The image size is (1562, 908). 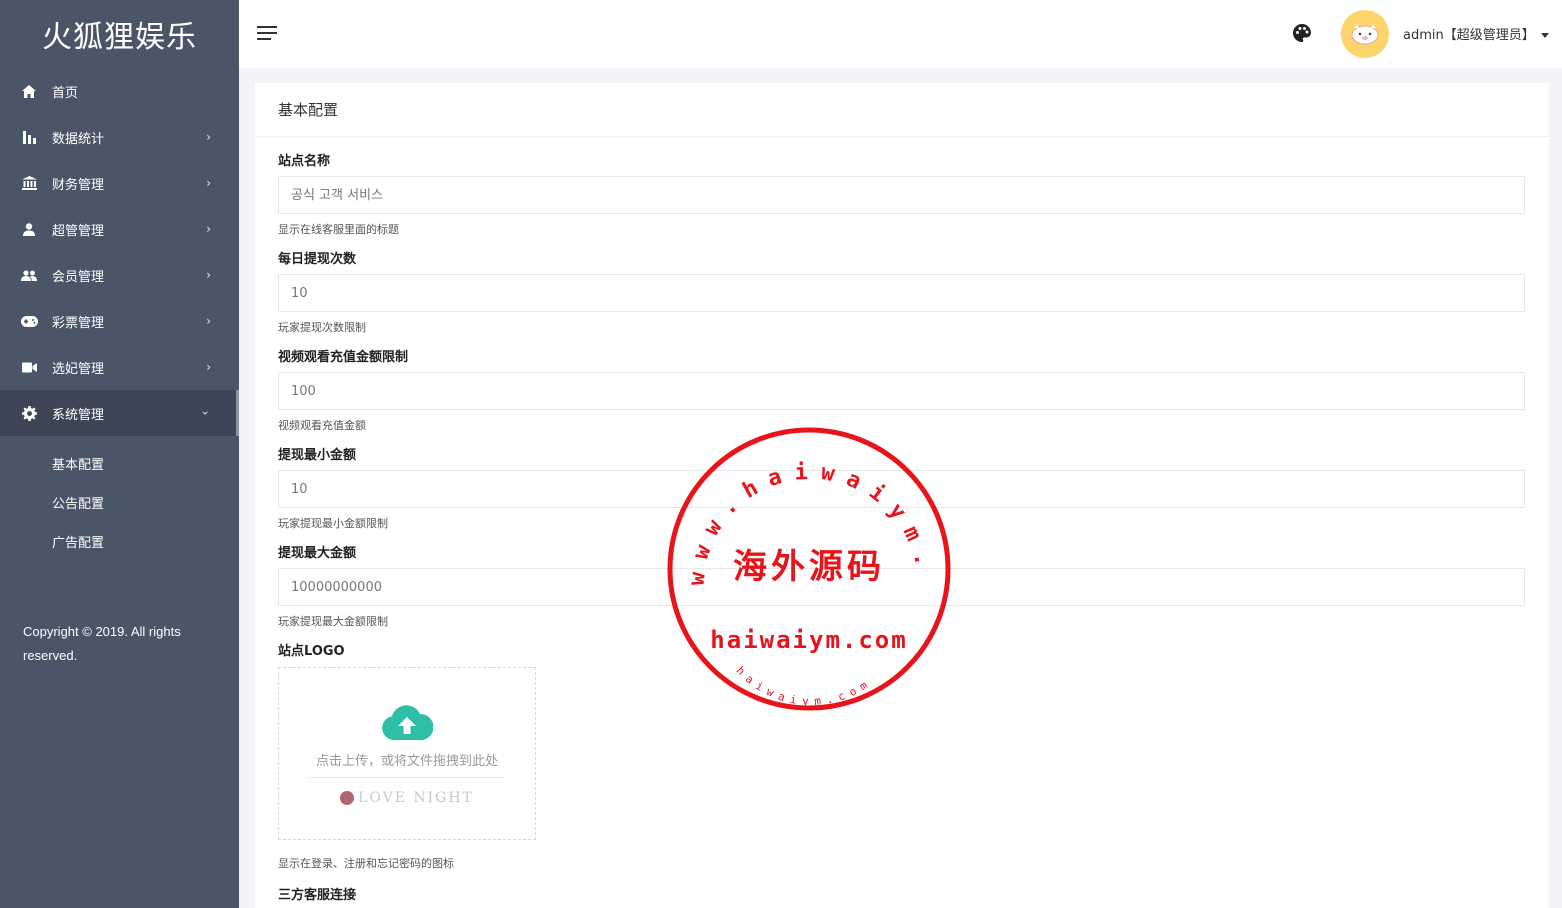 I want to click on field-video-recharge-limit: 视频观看充值金额限制 视频观看充值金额, so click(x=901, y=391).